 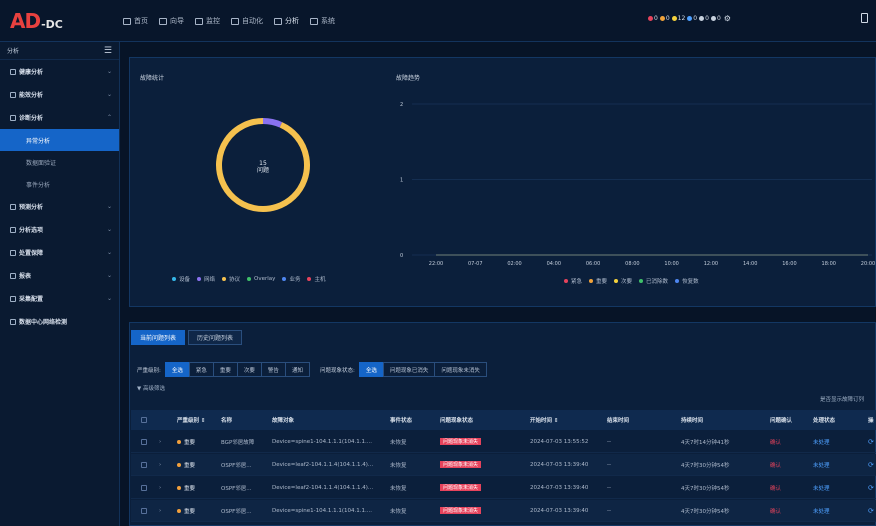 What do you see at coordinates (181, 279) in the screenshot?
I see `legend-item: 设备` at bounding box center [181, 279].